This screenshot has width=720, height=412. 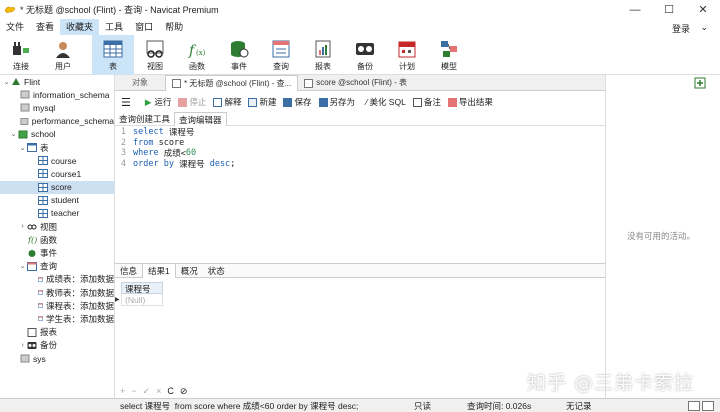 What do you see at coordinates (708, 405) in the screenshot?
I see `form-view-icon` at bounding box center [708, 405].